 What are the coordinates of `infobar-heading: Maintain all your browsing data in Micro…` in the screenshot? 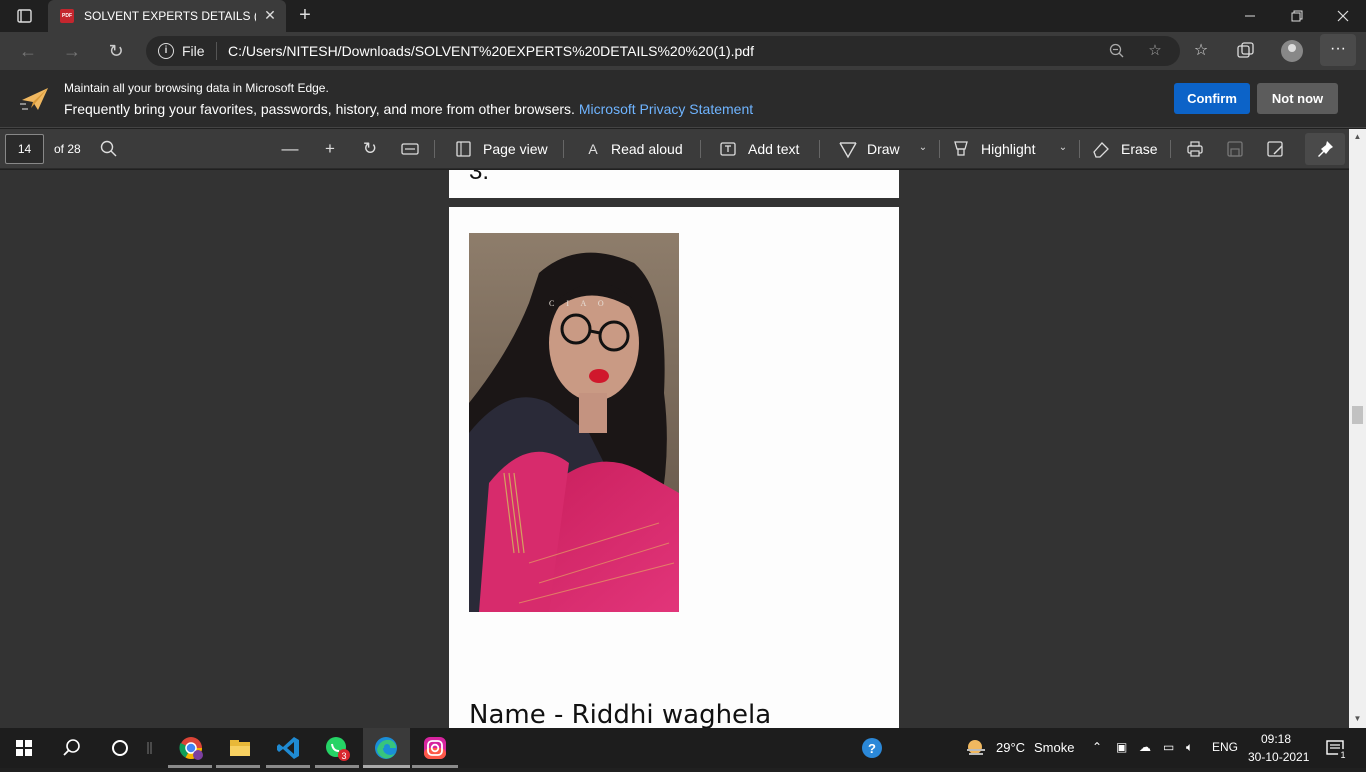 It's located at (196, 88).